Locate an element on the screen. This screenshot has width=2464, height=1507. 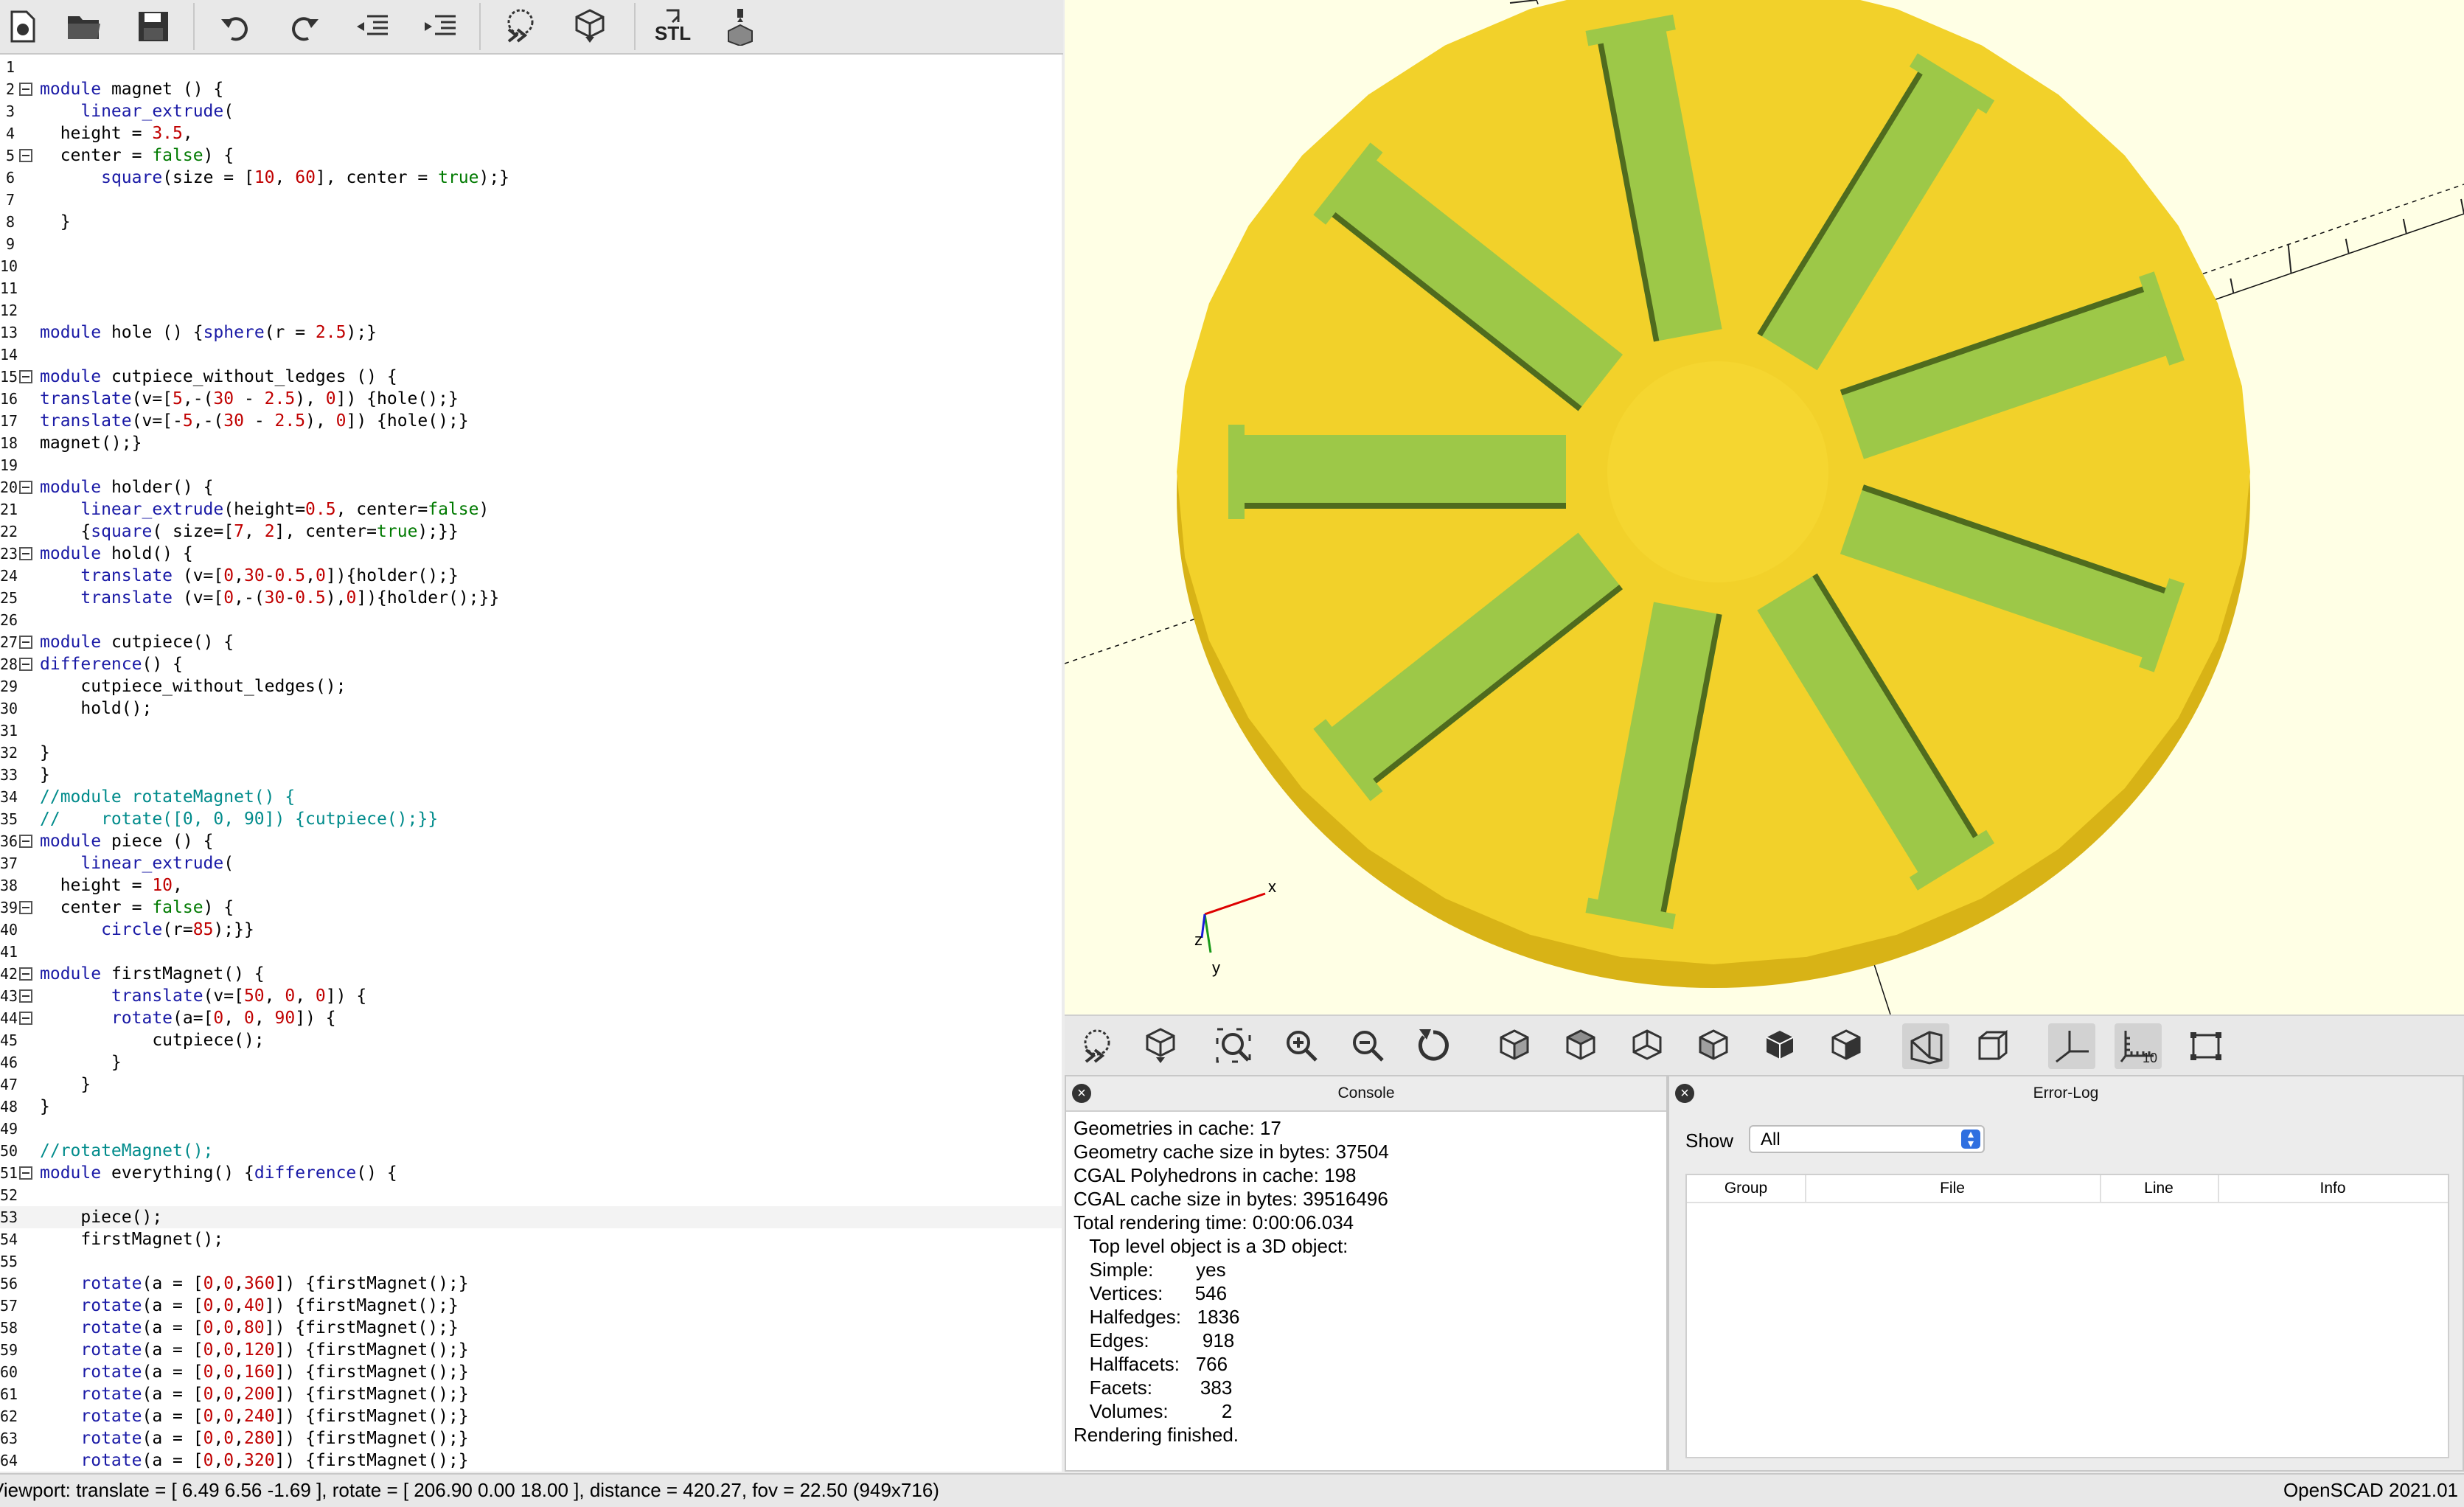
code-line: 40 circle(r=85);}} is located at coordinates (531, 930).